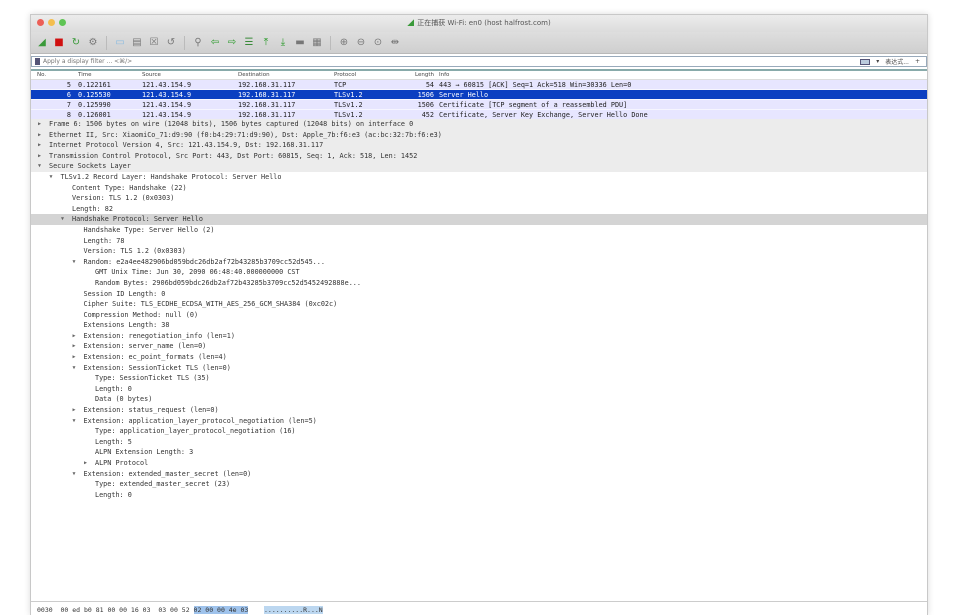 The image size is (960, 615). What do you see at coordinates (151, 75) in the screenshot?
I see `column-header-source: Source` at bounding box center [151, 75].